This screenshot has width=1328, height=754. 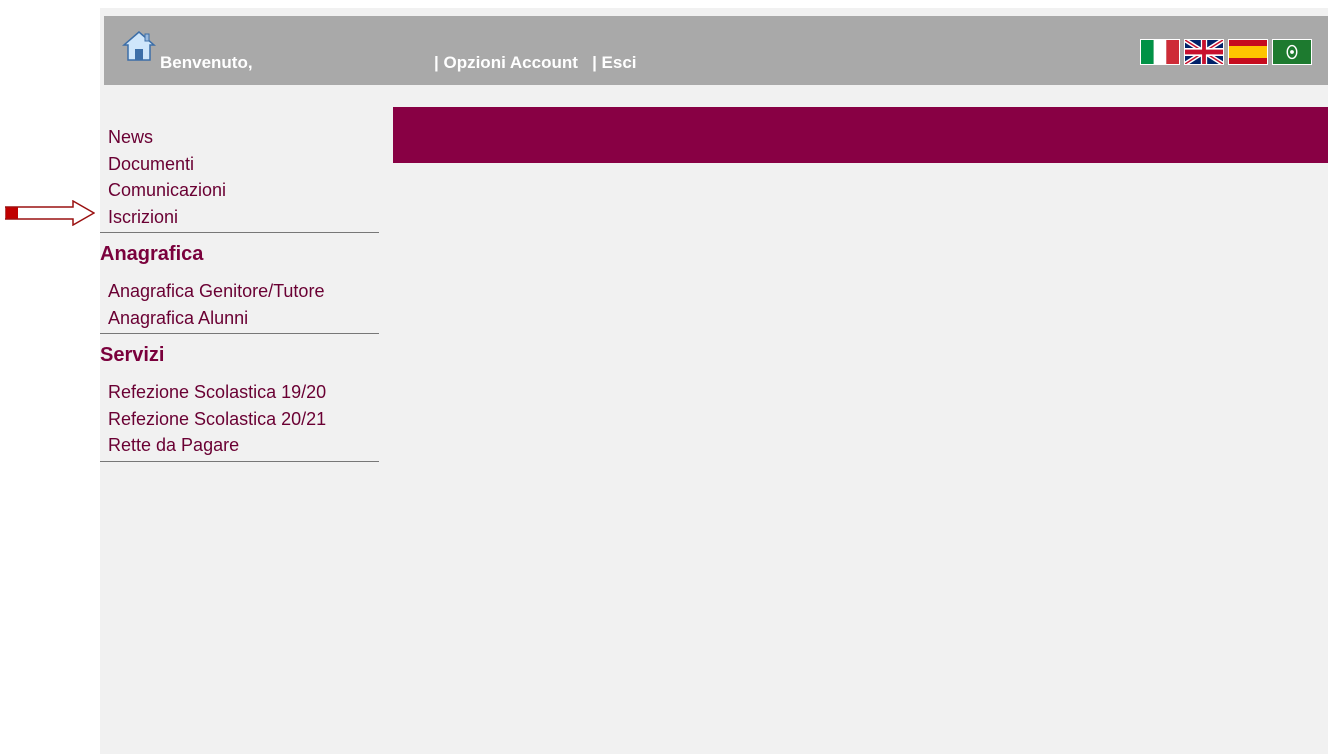 What do you see at coordinates (243, 419) in the screenshot?
I see `sidebar-item-refezione-20-21: Refezione Scolastica 20/21` at bounding box center [243, 419].